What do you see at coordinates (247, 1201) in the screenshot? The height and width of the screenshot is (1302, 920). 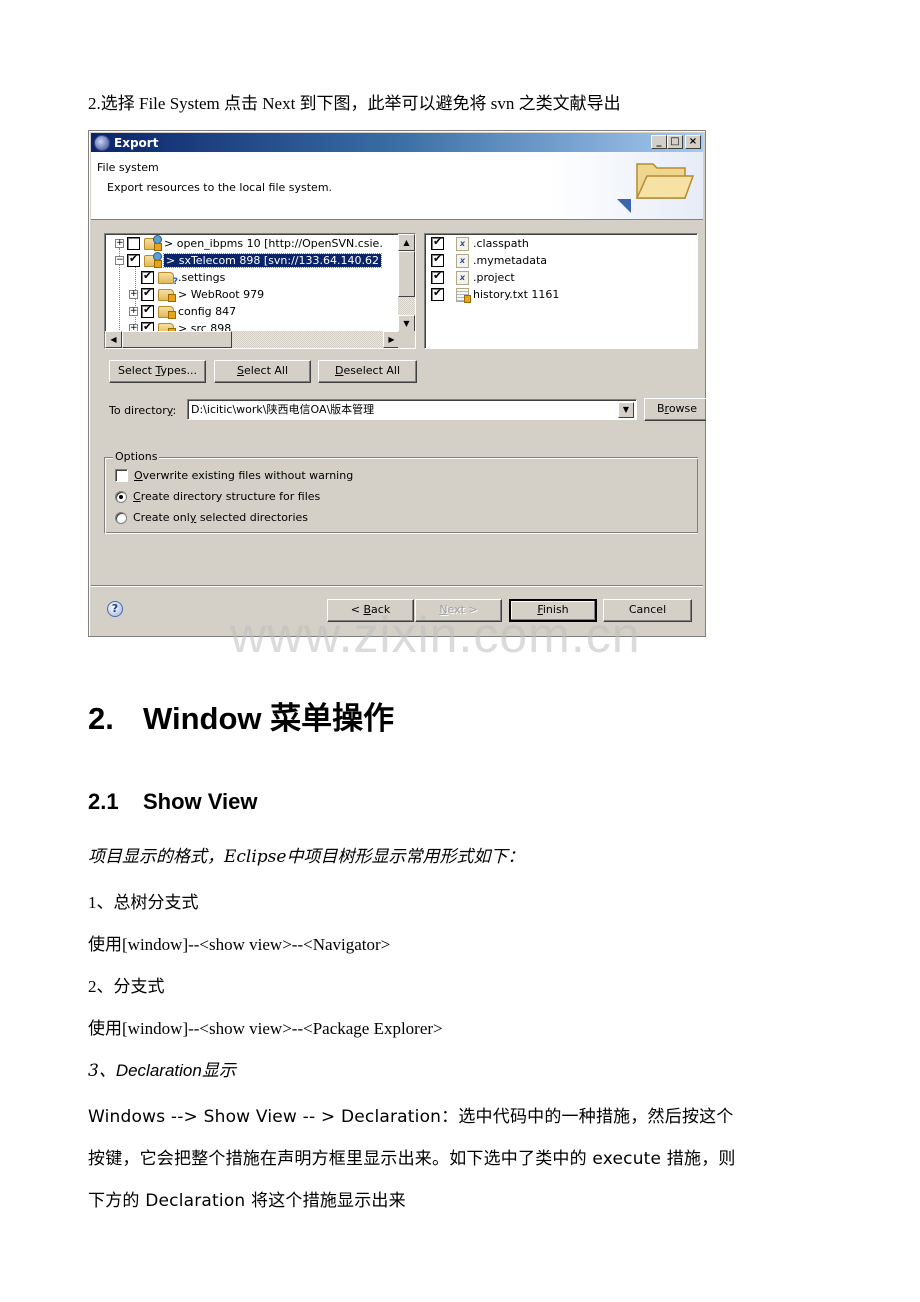 I see `declaration-line-3: 下方的 Declaration 将这个措施显示出来` at bounding box center [247, 1201].